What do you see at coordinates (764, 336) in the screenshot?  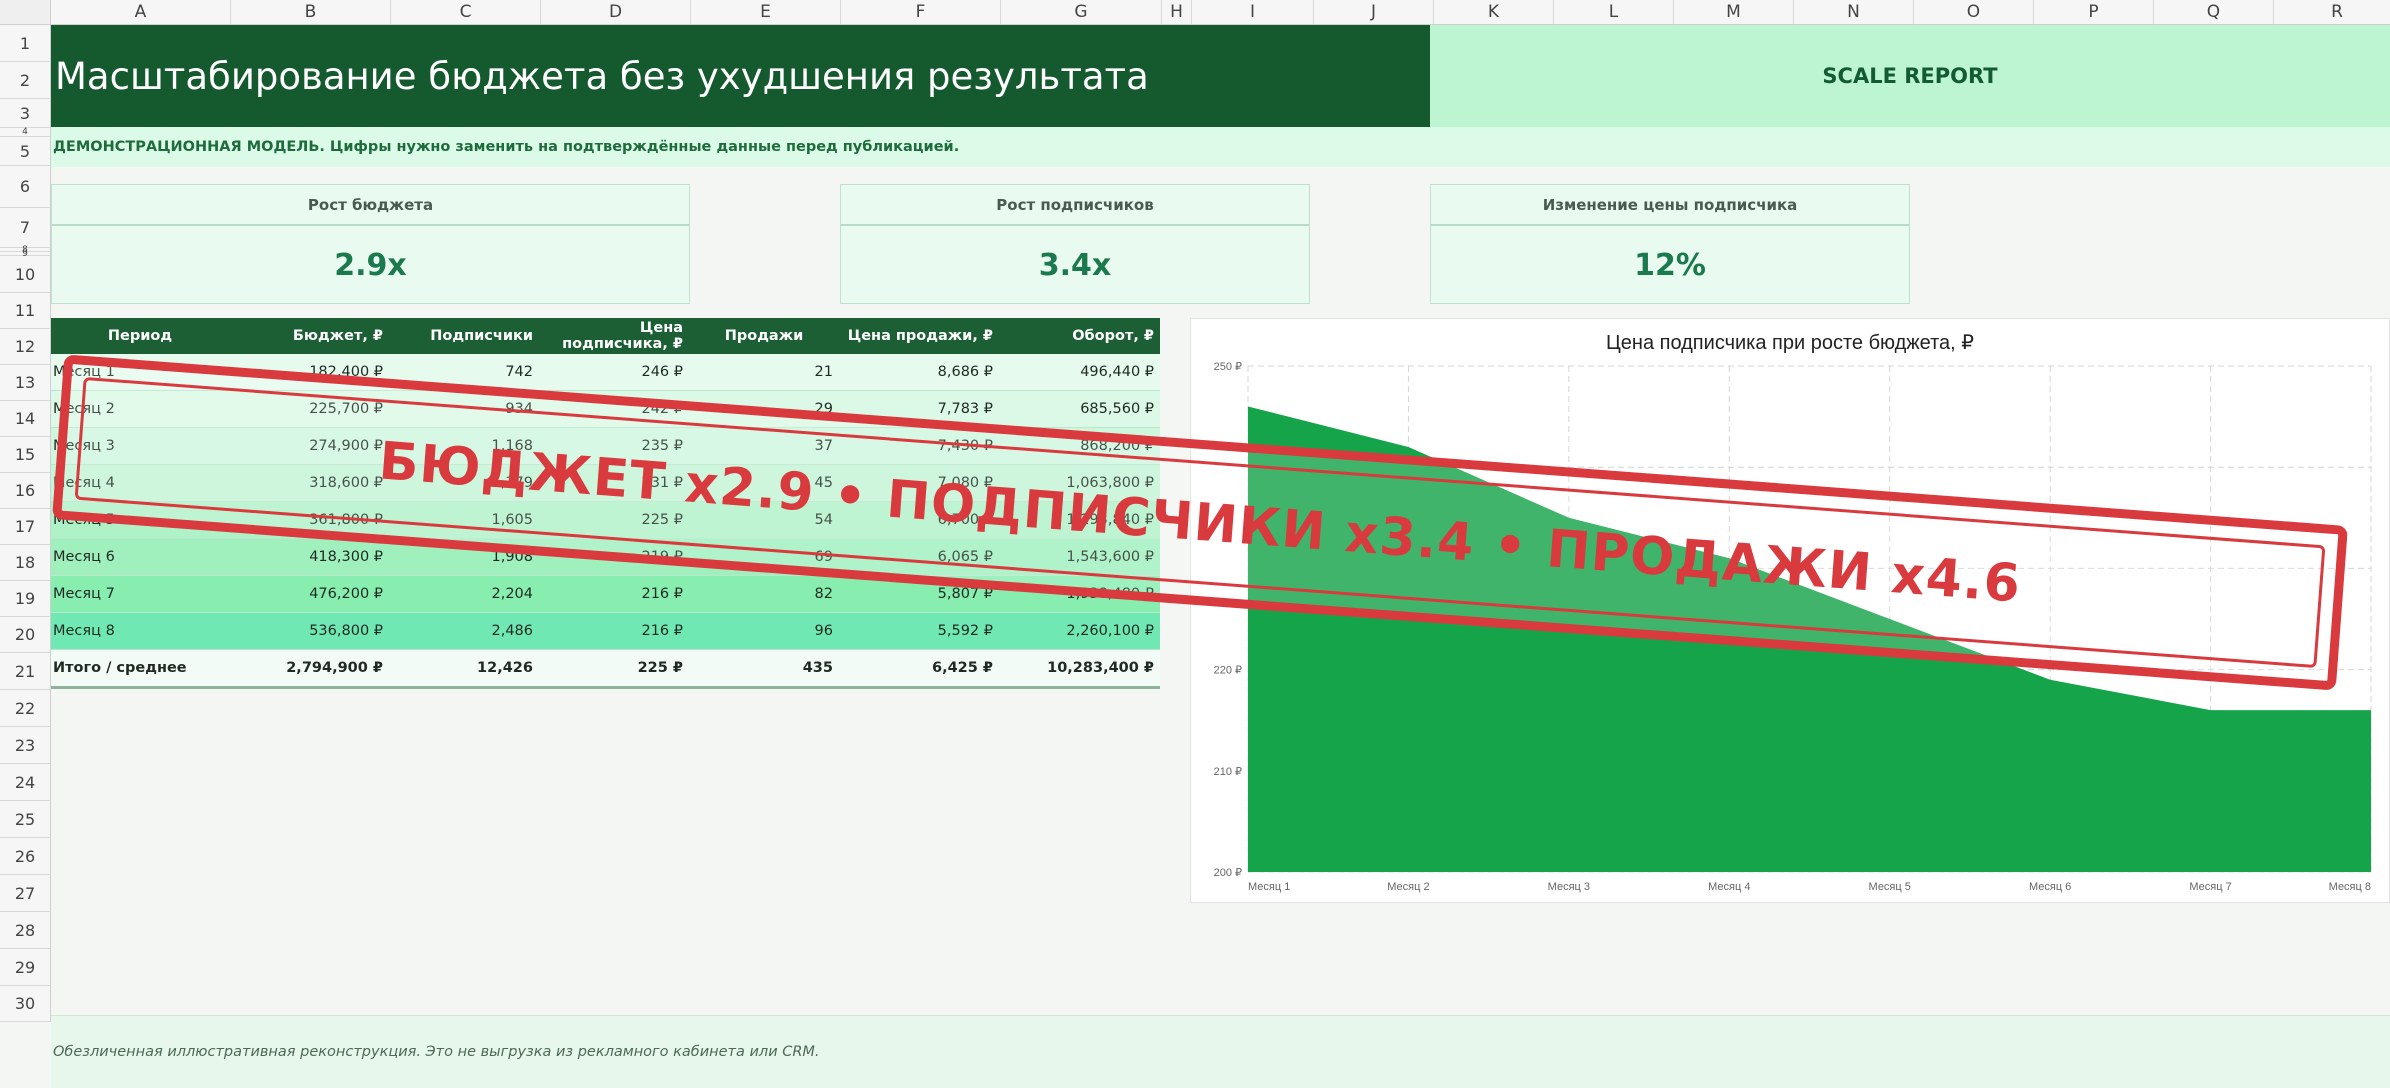 I see `header-sales: Продажи` at bounding box center [764, 336].